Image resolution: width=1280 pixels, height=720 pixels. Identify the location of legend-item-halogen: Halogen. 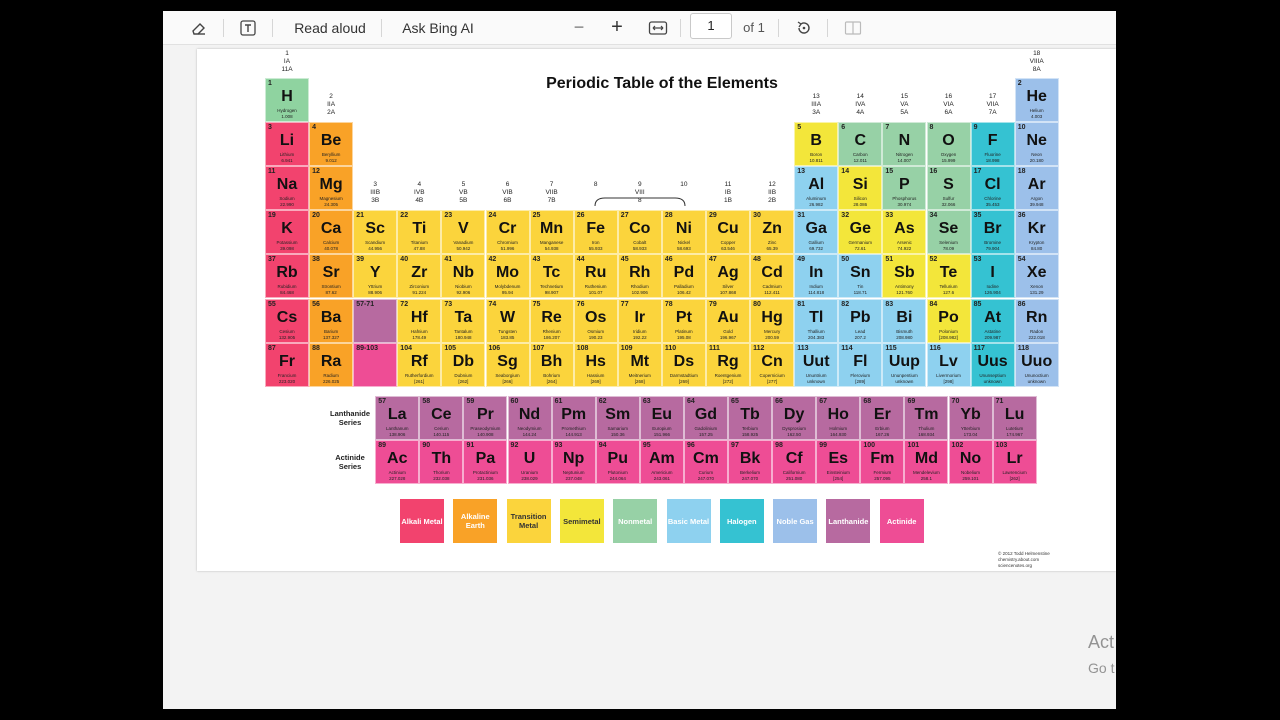
(741, 521).